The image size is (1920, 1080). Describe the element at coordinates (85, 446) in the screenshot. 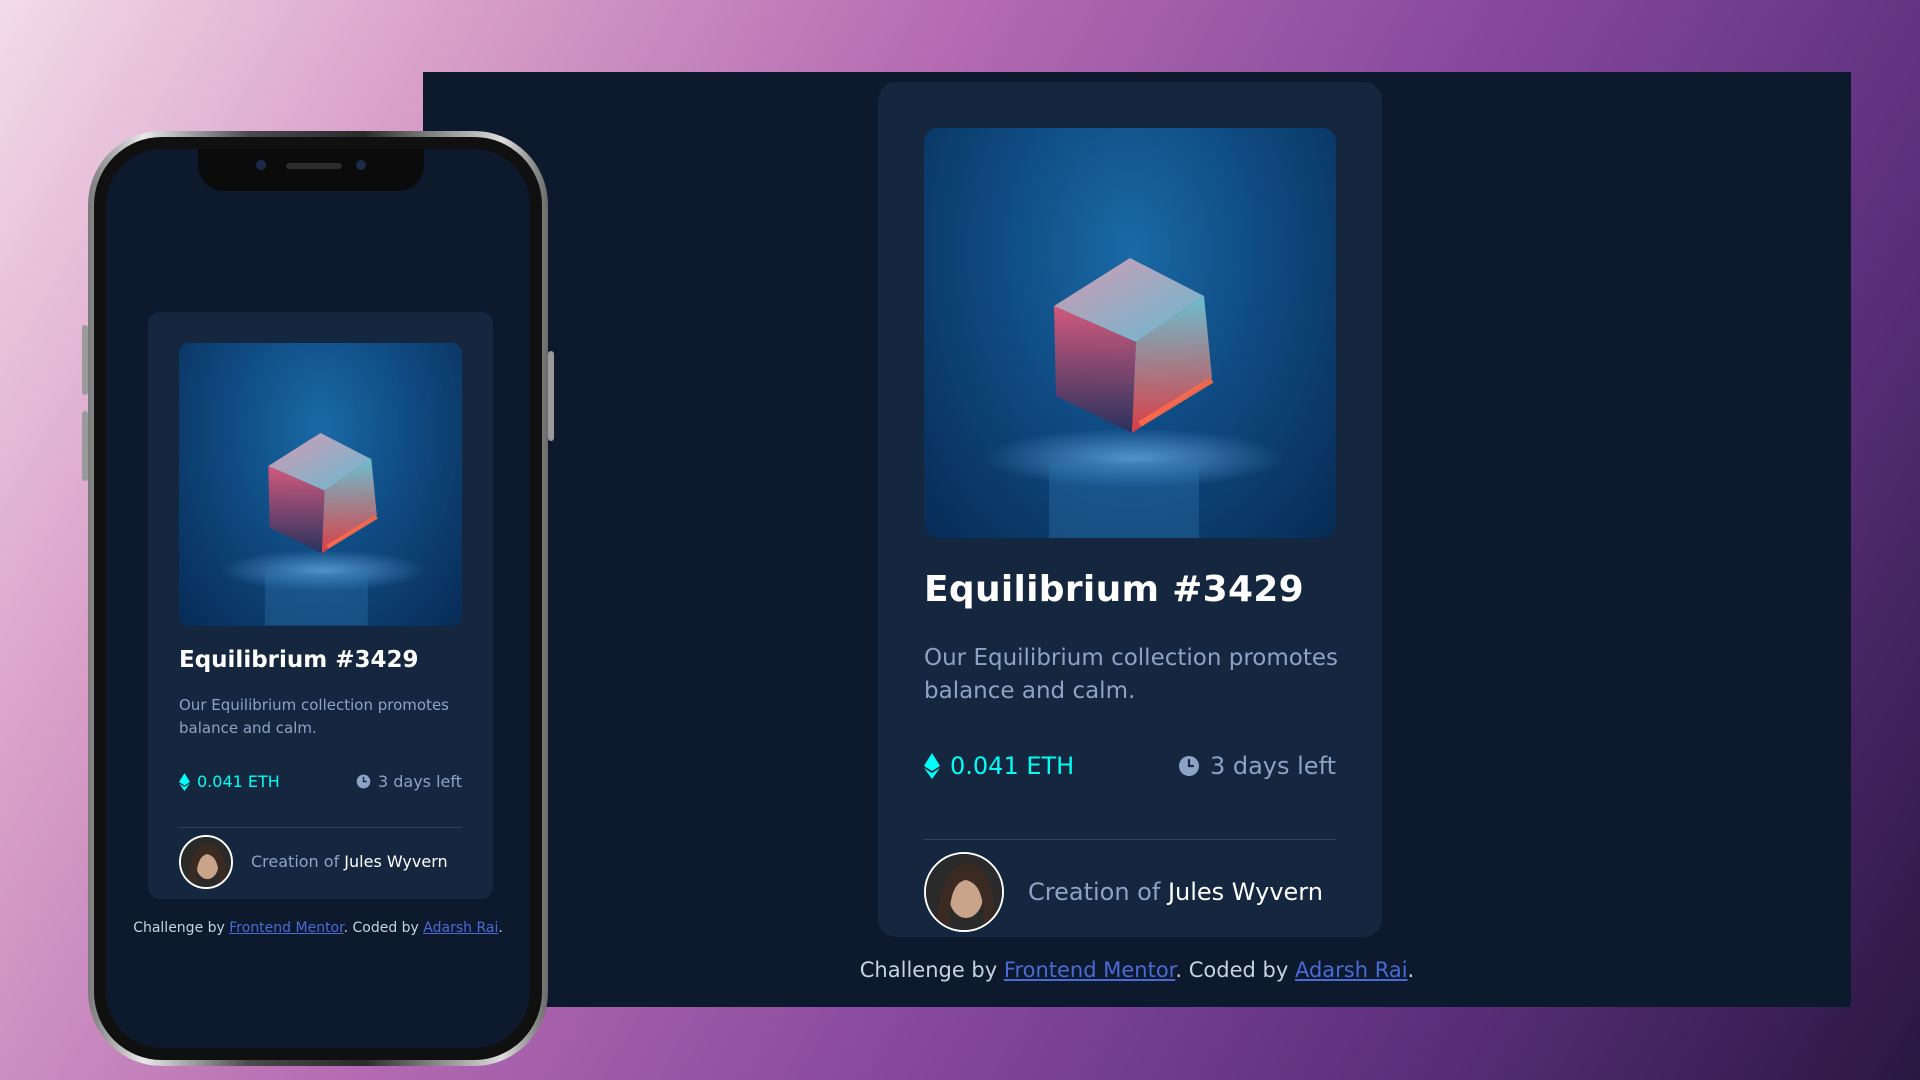

I see `volume-down-button` at that location.